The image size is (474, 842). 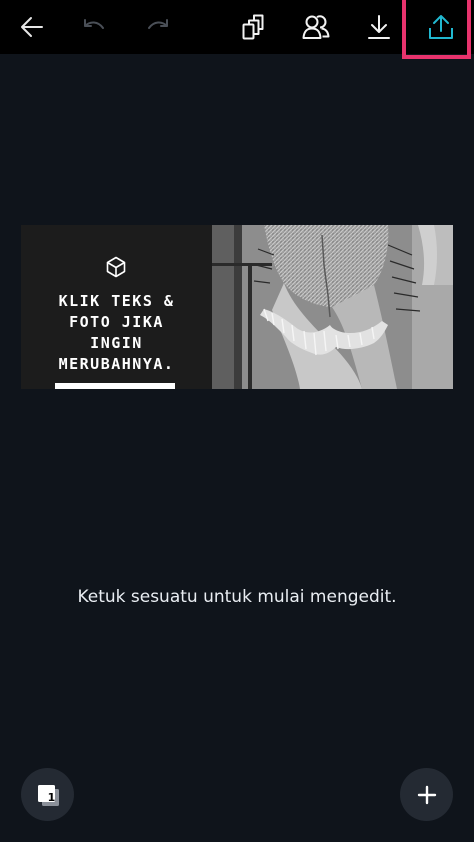 What do you see at coordinates (436, 29) in the screenshot?
I see `share-button-highlight` at bounding box center [436, 29].